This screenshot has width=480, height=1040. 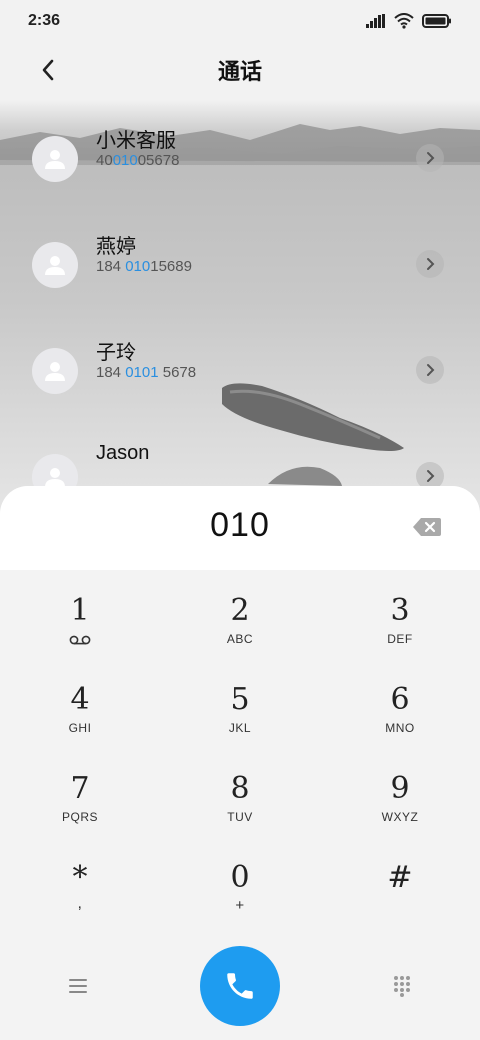 I want to click on key-letters: MNO, so click(x=400, y=728).